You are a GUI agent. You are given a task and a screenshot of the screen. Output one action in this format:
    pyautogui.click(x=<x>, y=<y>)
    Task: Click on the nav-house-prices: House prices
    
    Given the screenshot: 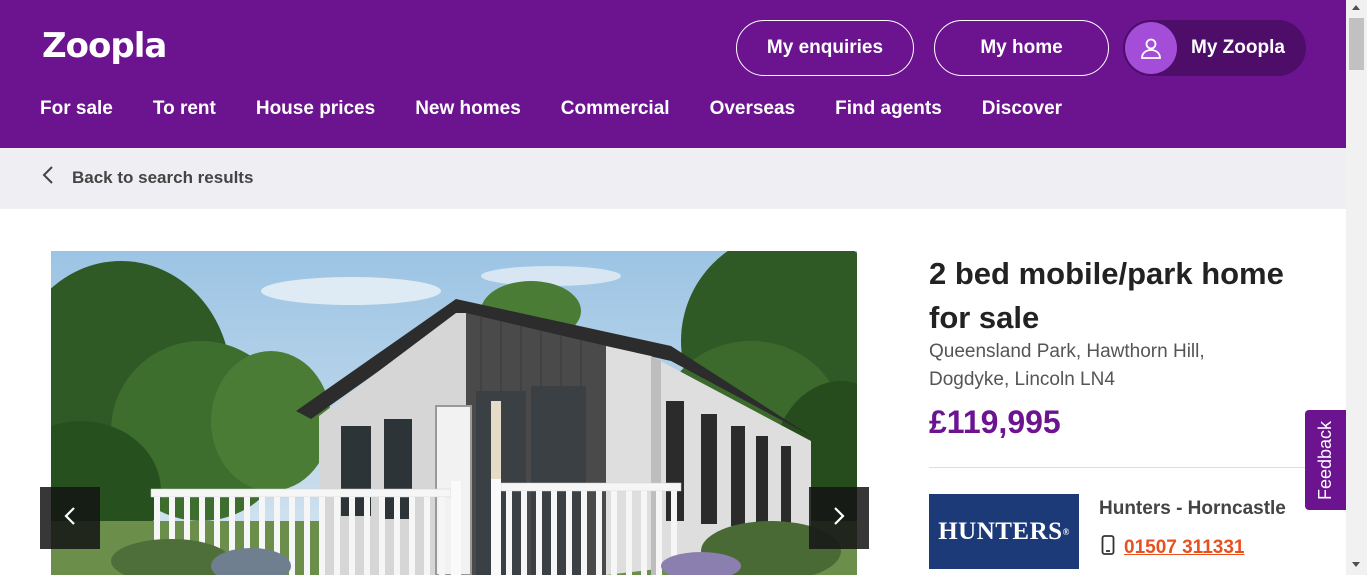 What is the action you would take?
    pyautogui.click(x=315, y=109)
    